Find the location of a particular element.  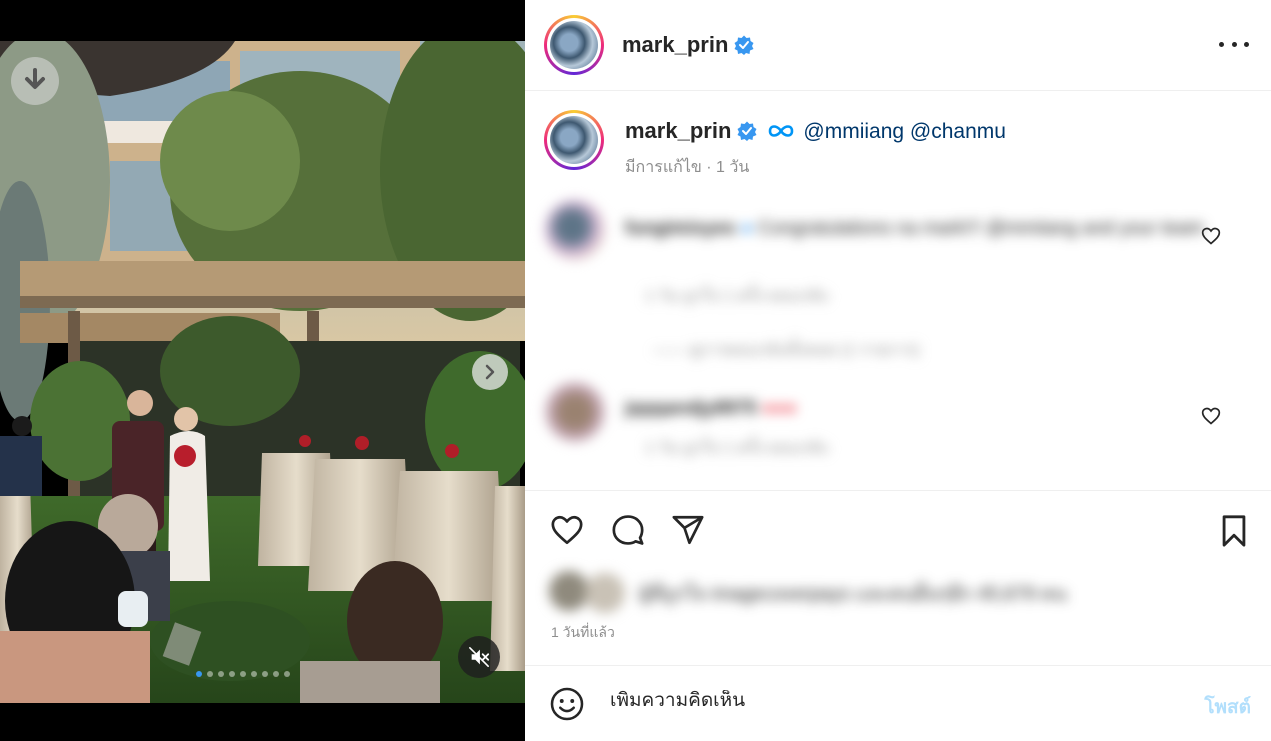

comment-username: fungimisyes is located at coordinates (680, 228).